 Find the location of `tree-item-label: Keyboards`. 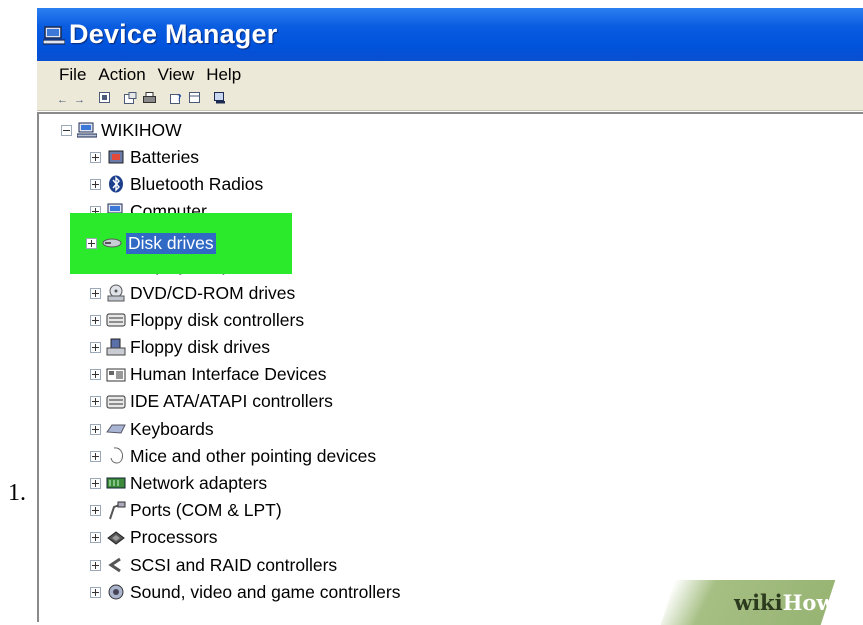

tree-item-label: Keyboards is located at coordinates (172, 428).